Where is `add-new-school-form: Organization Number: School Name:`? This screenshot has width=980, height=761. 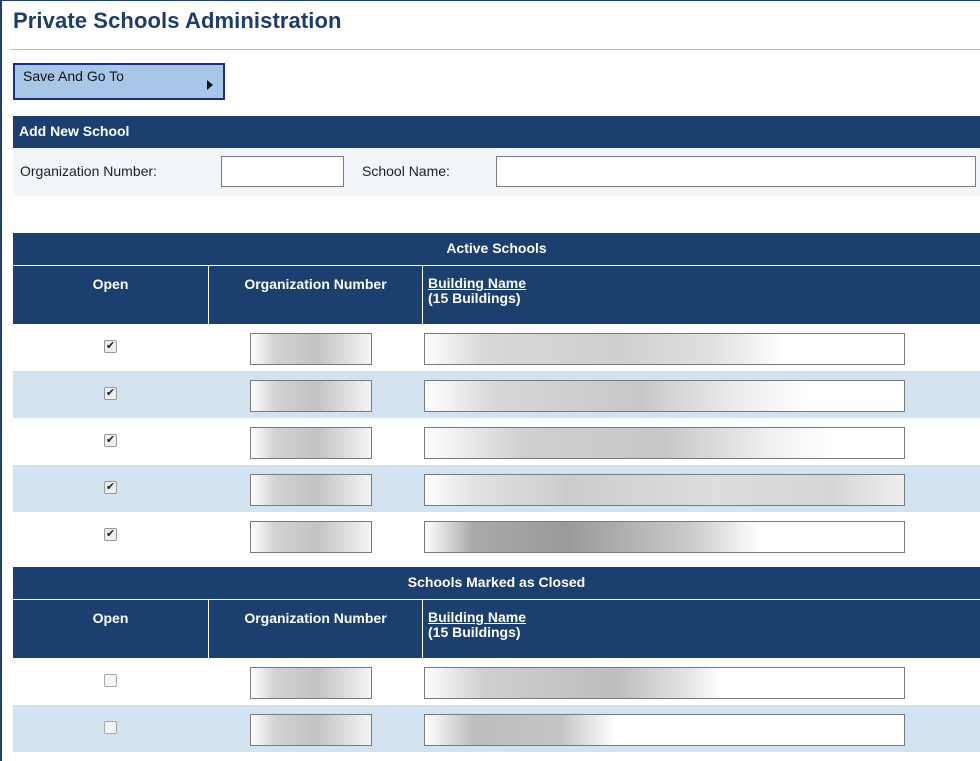 add-new-school-form: Organization Number: School Name: is located at coordinates (496, 172).